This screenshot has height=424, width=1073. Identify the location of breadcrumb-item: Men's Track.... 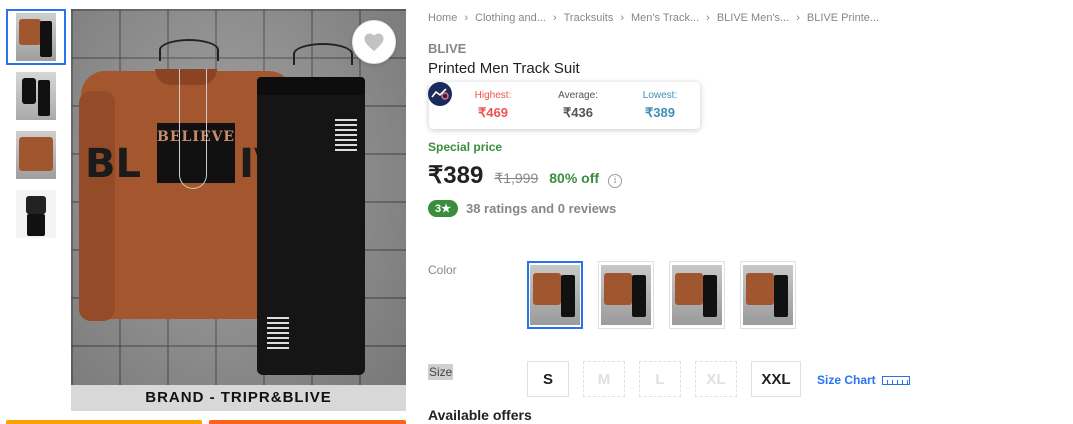
(665, 18).